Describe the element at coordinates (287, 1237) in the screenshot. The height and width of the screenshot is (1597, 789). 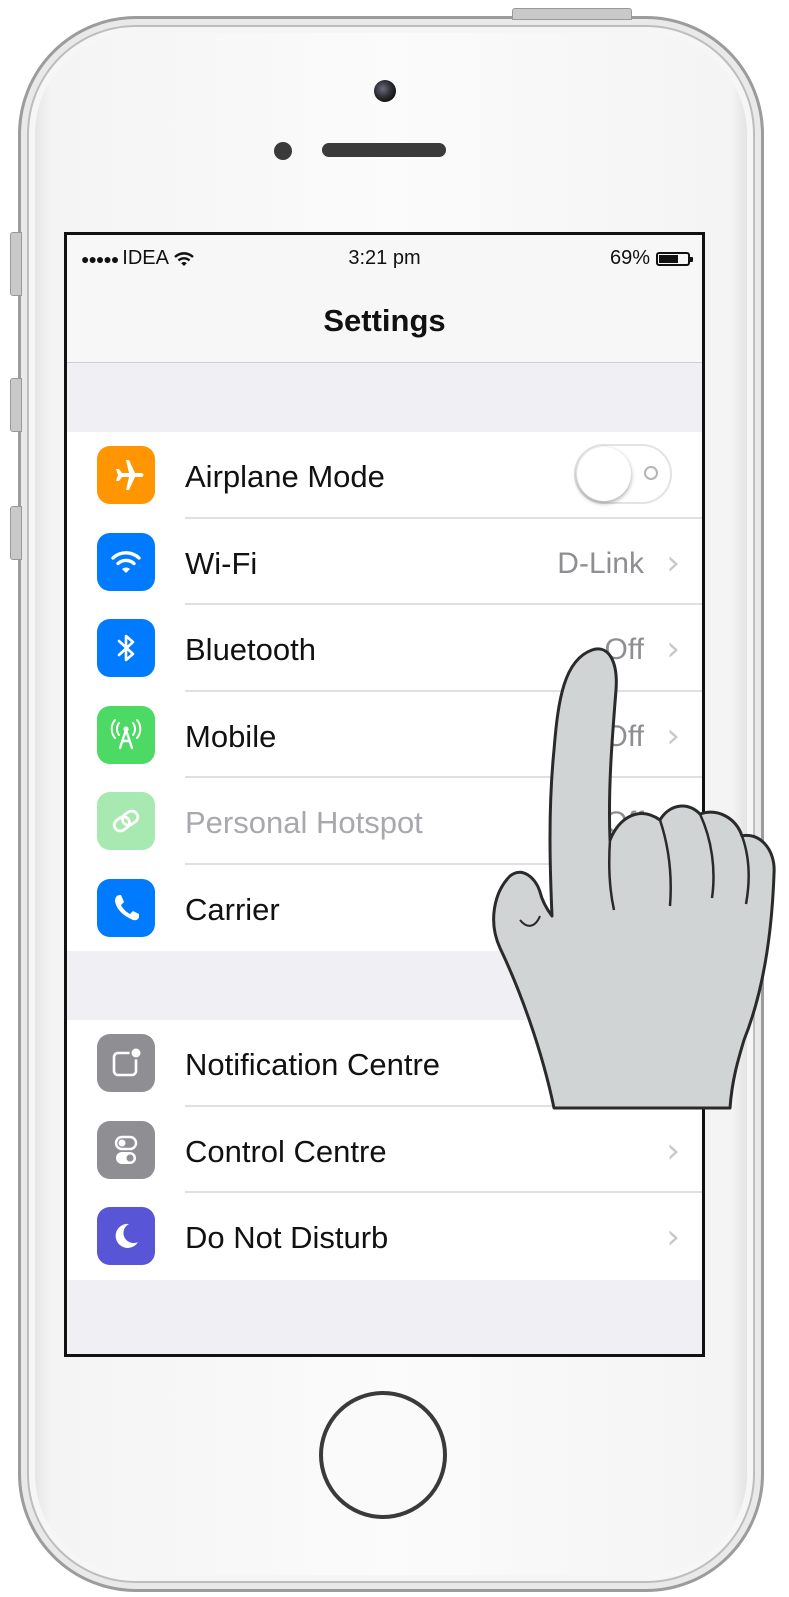
I see `row-label: Do Not Disturb` at that location.